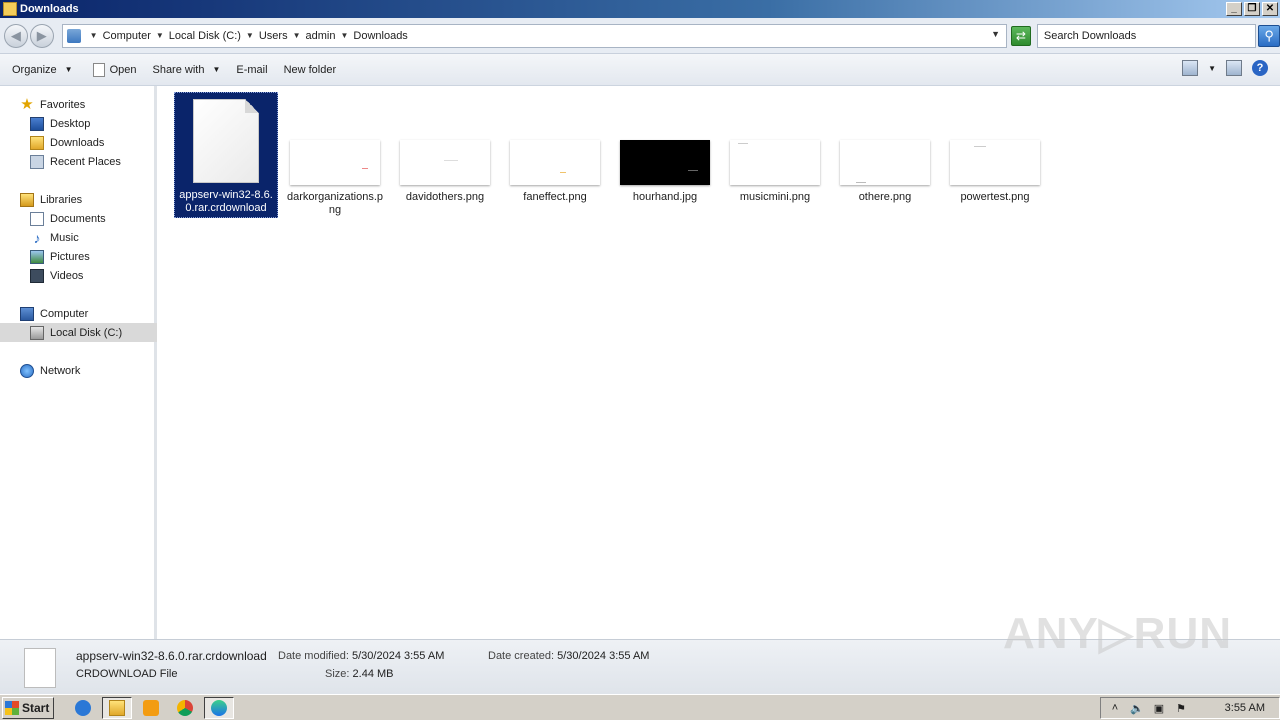 This screenshot has height=720, width=1280. I want to click on close-button: ✕, so click(1270, 9).